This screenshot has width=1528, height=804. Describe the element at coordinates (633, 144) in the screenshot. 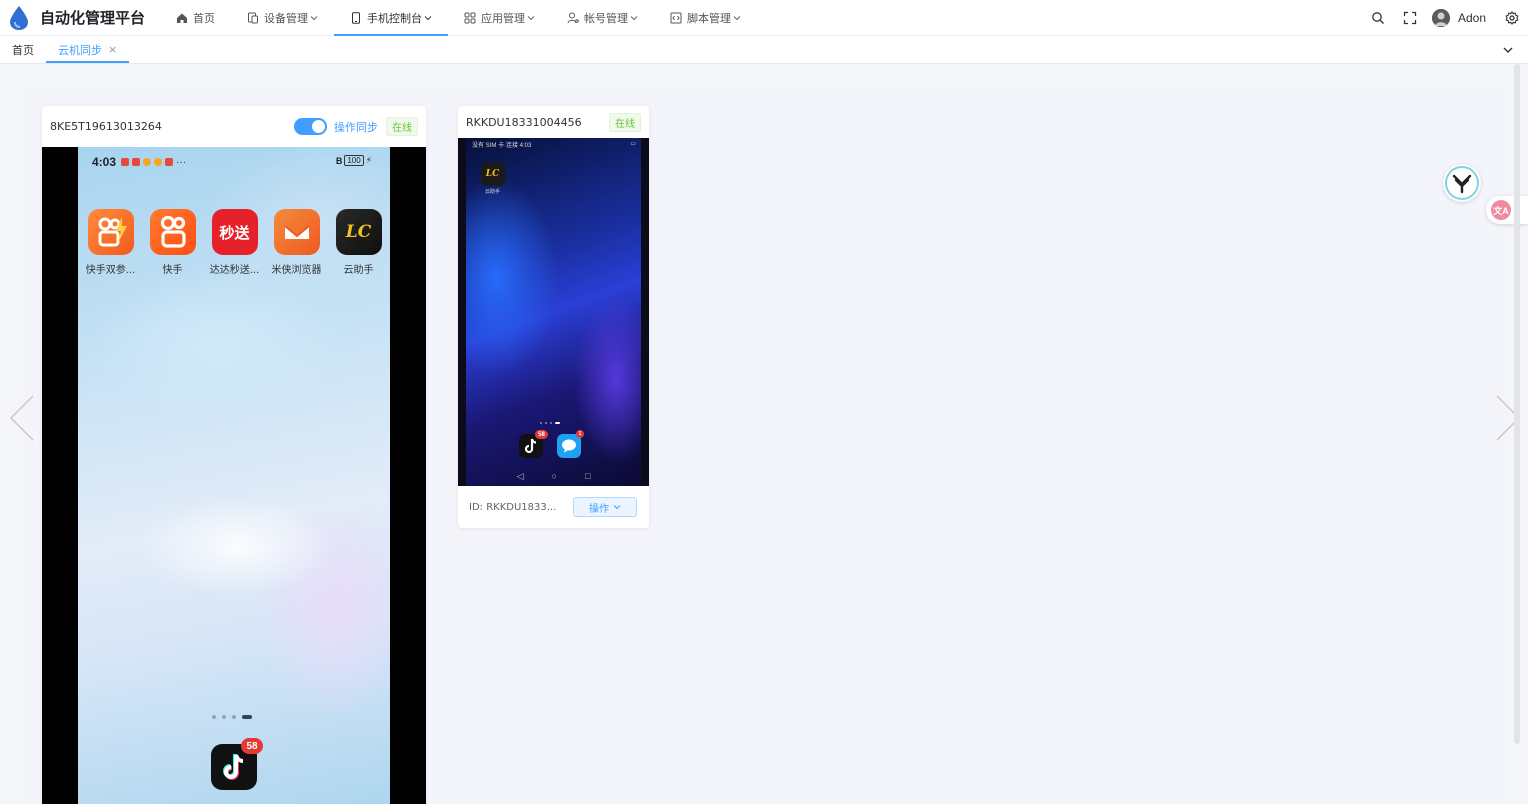

I see `battery-icon: ▭` at that location.